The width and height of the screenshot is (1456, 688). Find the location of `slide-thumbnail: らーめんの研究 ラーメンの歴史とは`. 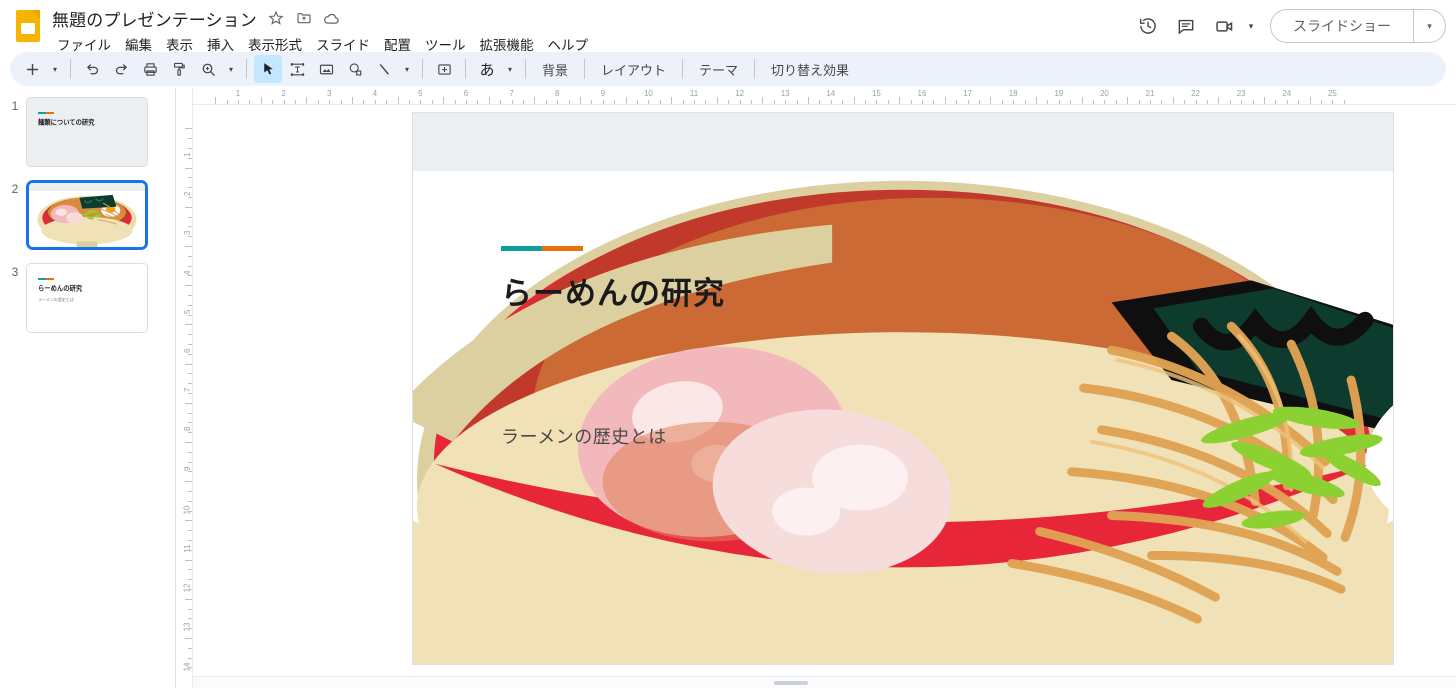

slide-thumbnail: らーめんの研究 ラーメンの歴史とは is located at coordinates (87, 298).